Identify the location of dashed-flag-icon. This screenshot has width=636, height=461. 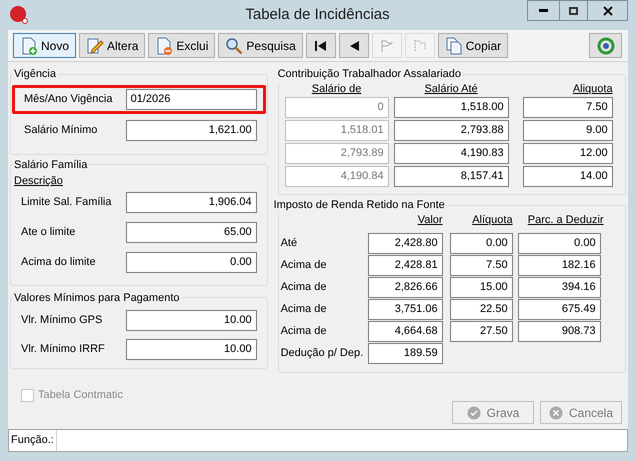
(420, 46).